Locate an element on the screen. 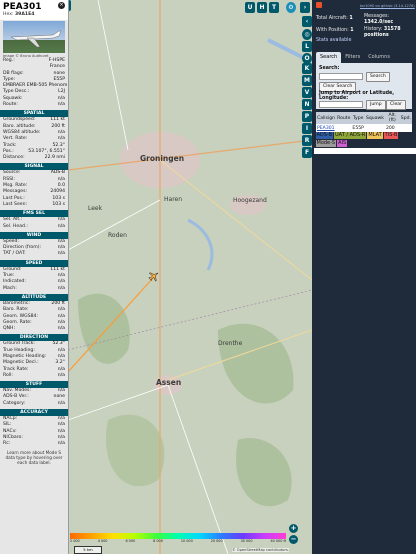 The width and height of the screenshot is (416, 554). button-m: M is located at coordinates (307, 80).